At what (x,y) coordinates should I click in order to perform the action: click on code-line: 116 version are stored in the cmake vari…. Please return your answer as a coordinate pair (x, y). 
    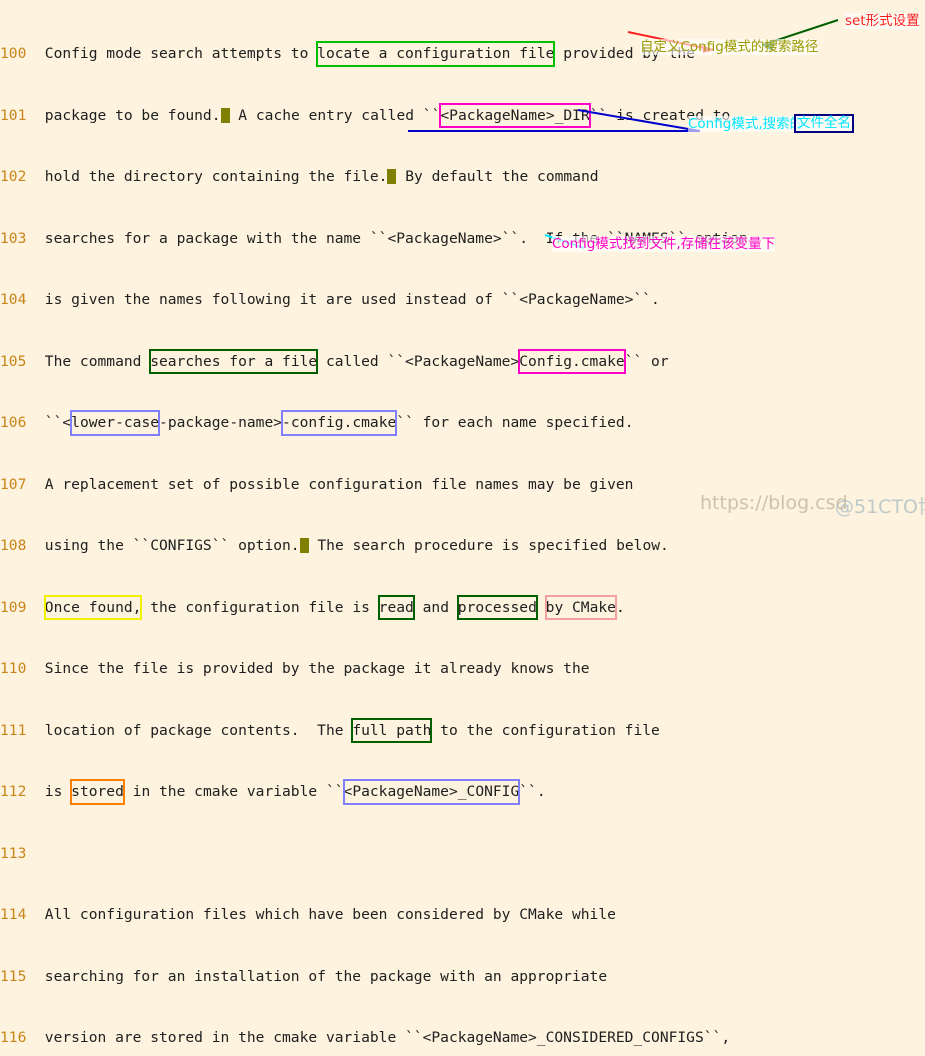
    Looking at the image, I should click on (462, 1038).